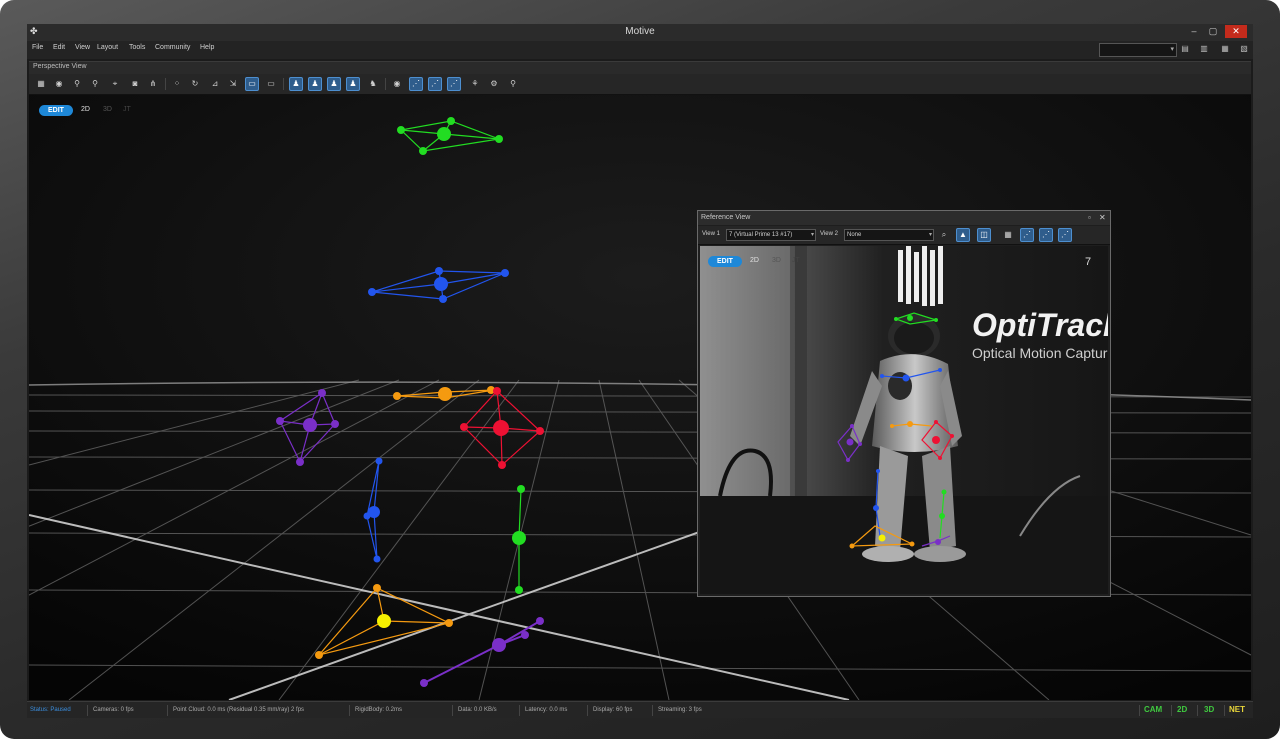  I want to click on markers-icon: ⁘, so click(177, 84).